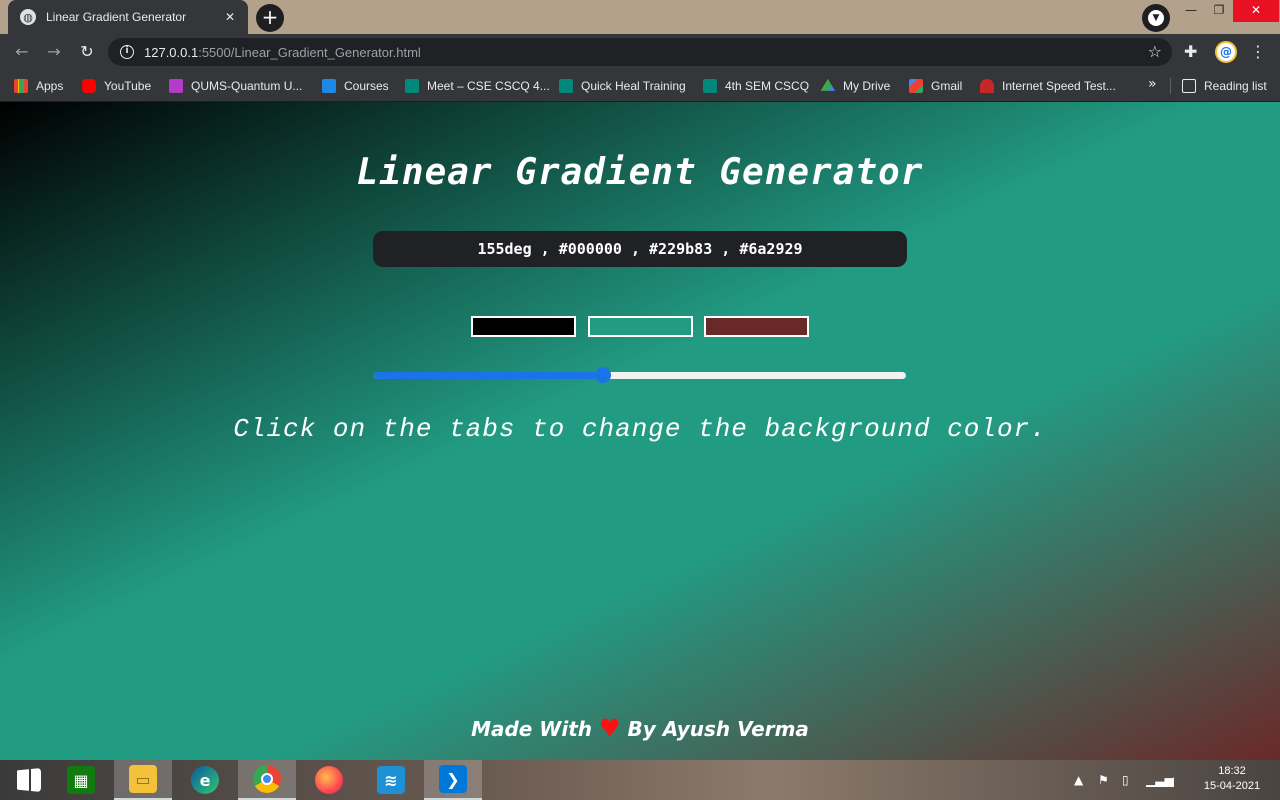  I want to click on more-bookmarks-icon: », so click(1152, 84).